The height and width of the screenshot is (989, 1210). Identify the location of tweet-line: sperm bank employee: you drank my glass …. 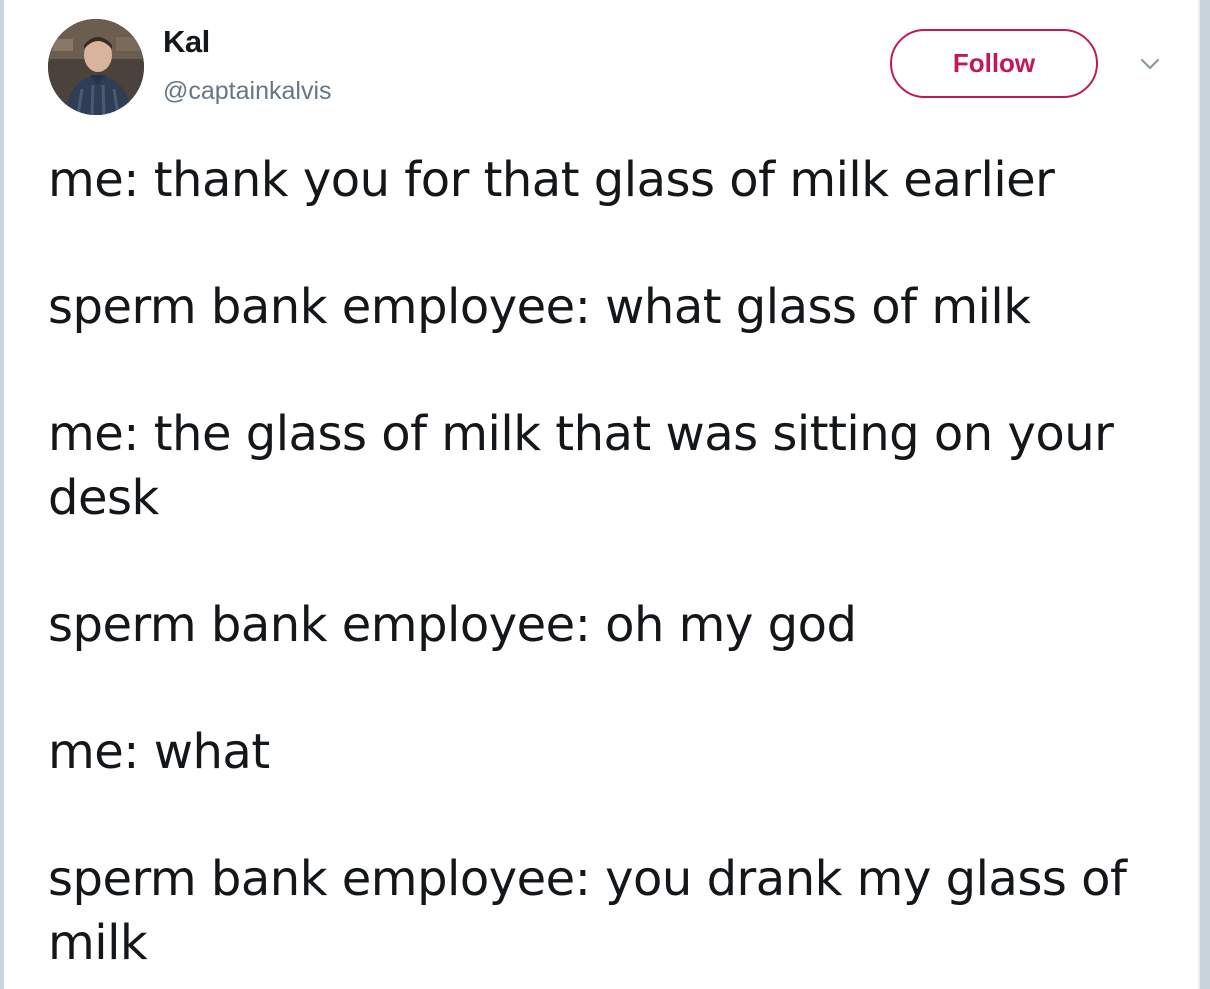
(587, 911).